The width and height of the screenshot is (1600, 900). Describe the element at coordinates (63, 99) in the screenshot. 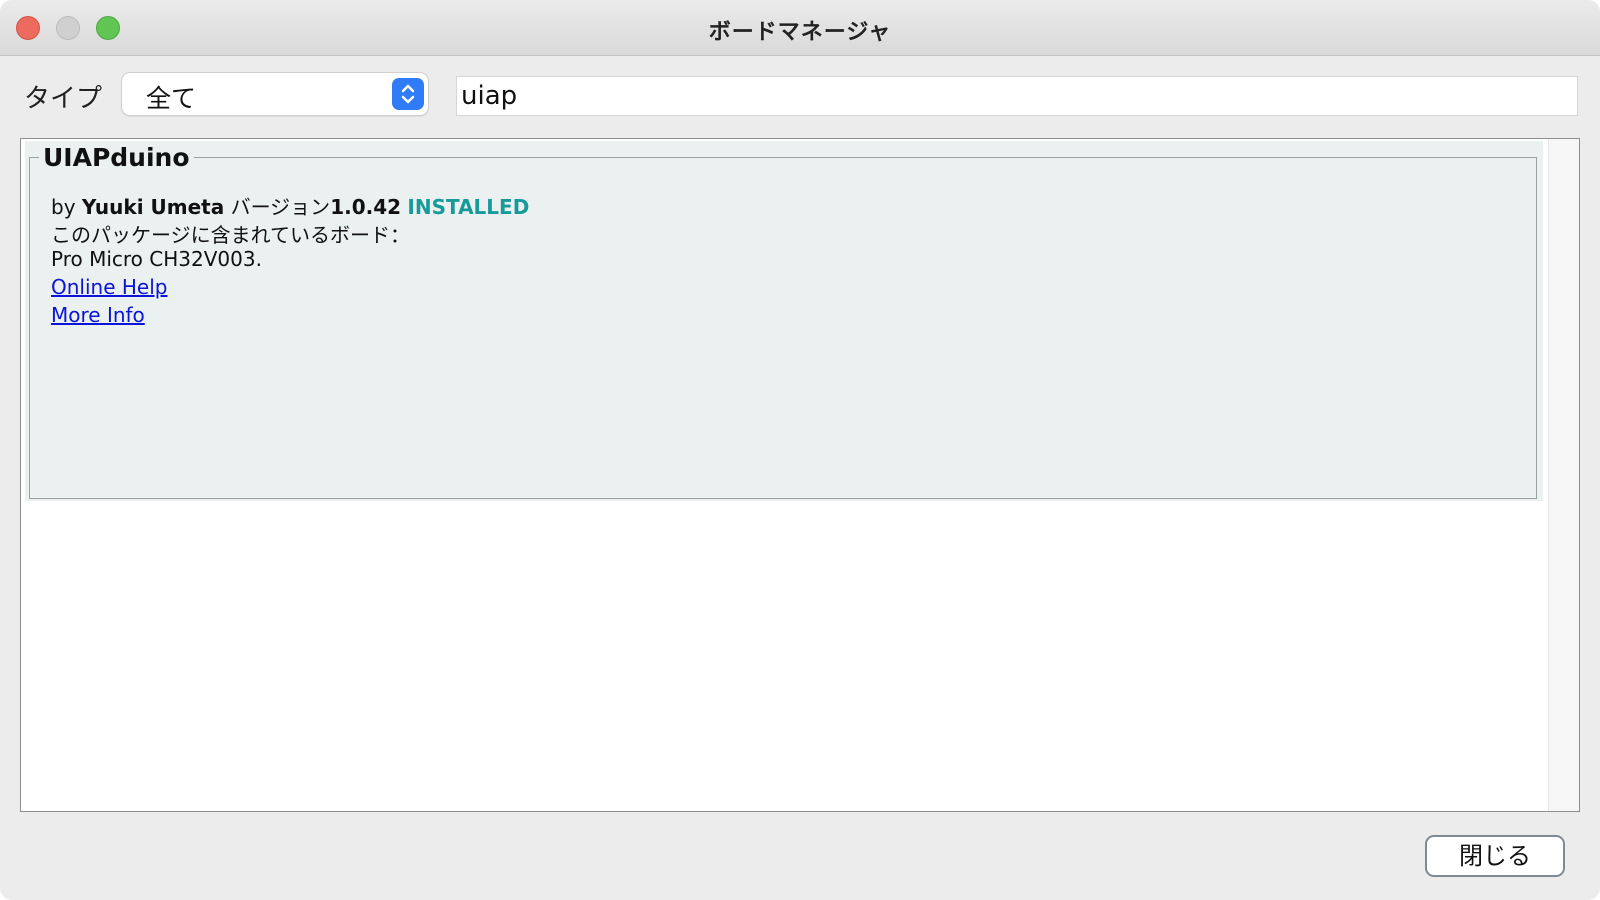

I see `type-label: タイプ` at that location.